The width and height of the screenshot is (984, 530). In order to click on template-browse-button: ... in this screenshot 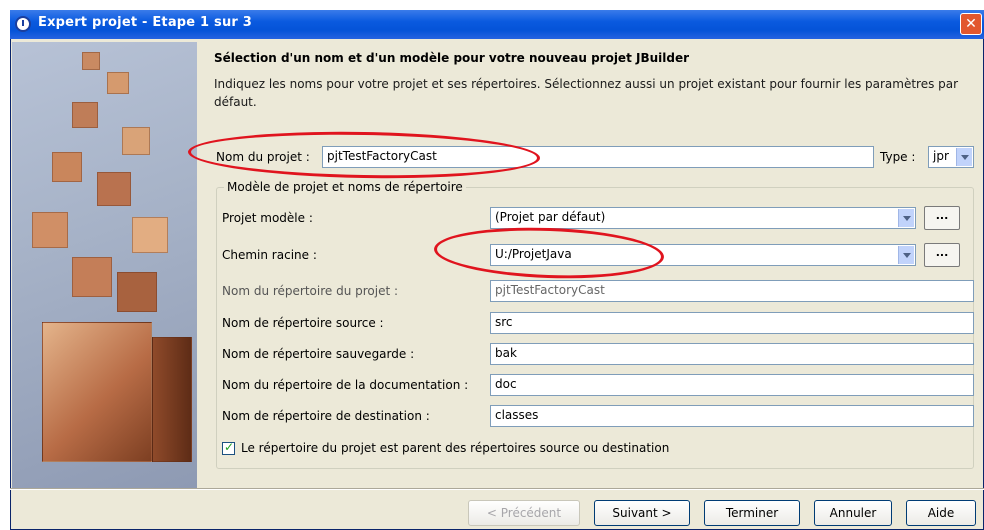, I will do `click(942, 218)`.